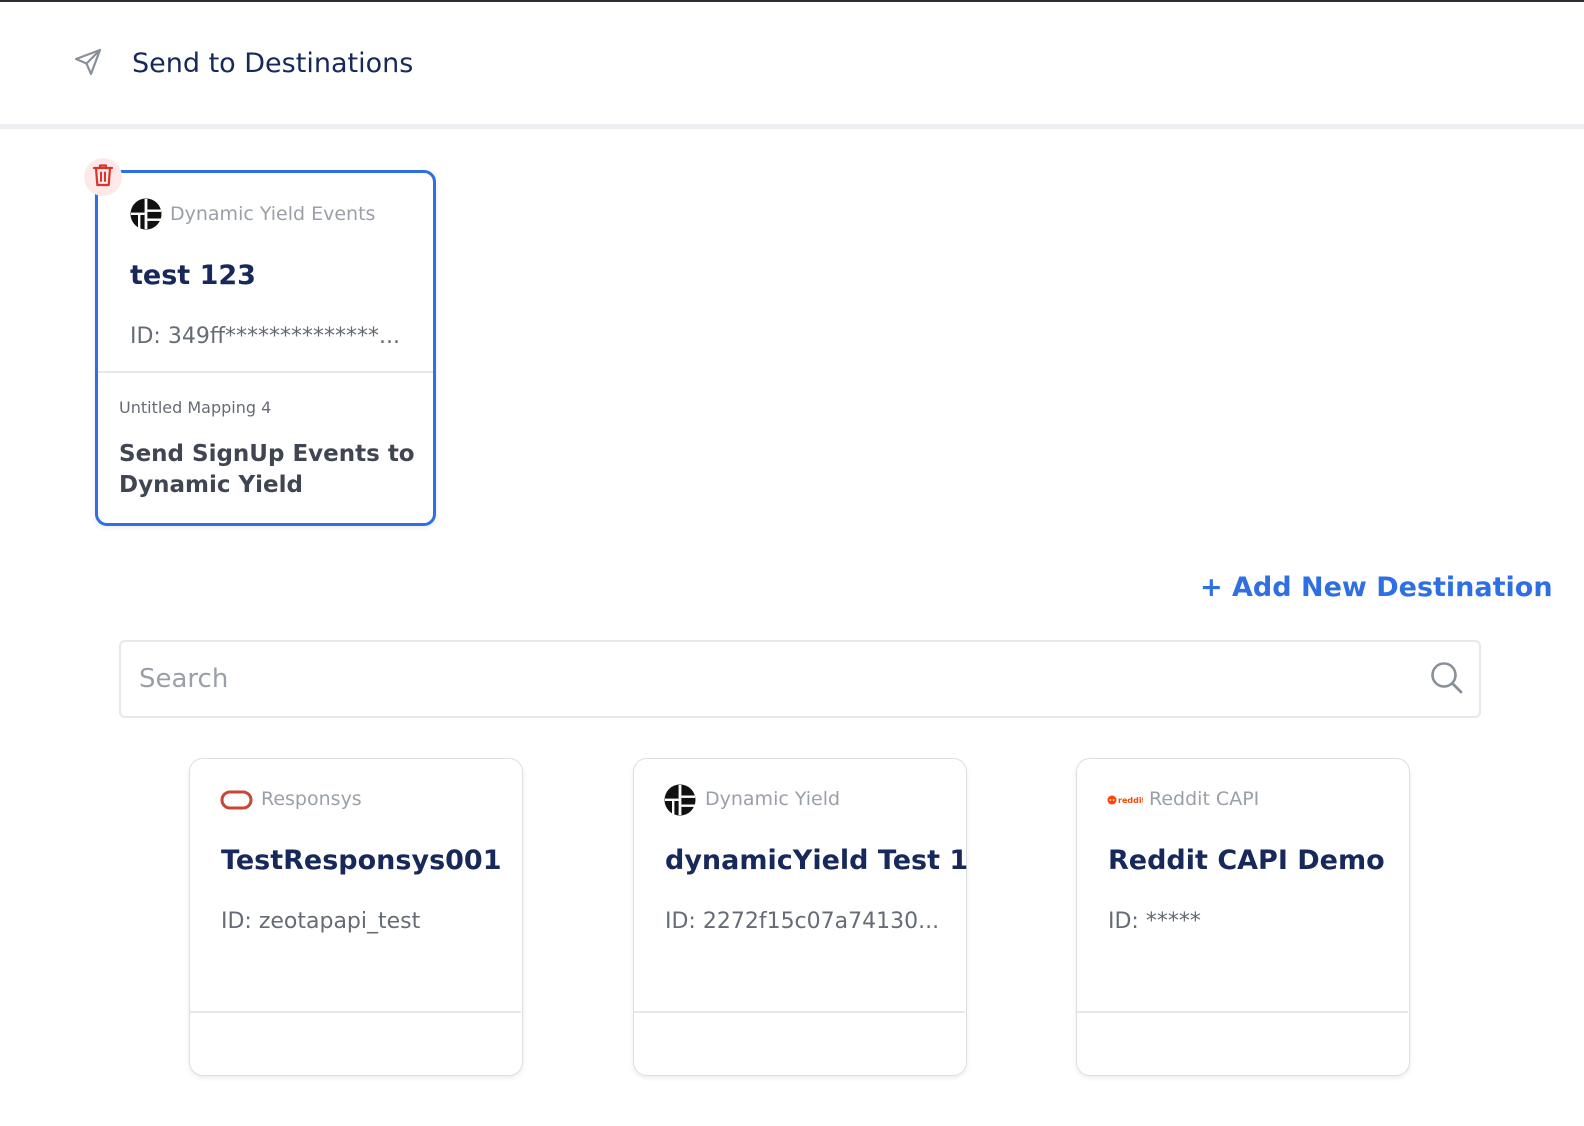 This screenshot has width=1584, height=1126. I want to click on send-icon, so click(88, 62).